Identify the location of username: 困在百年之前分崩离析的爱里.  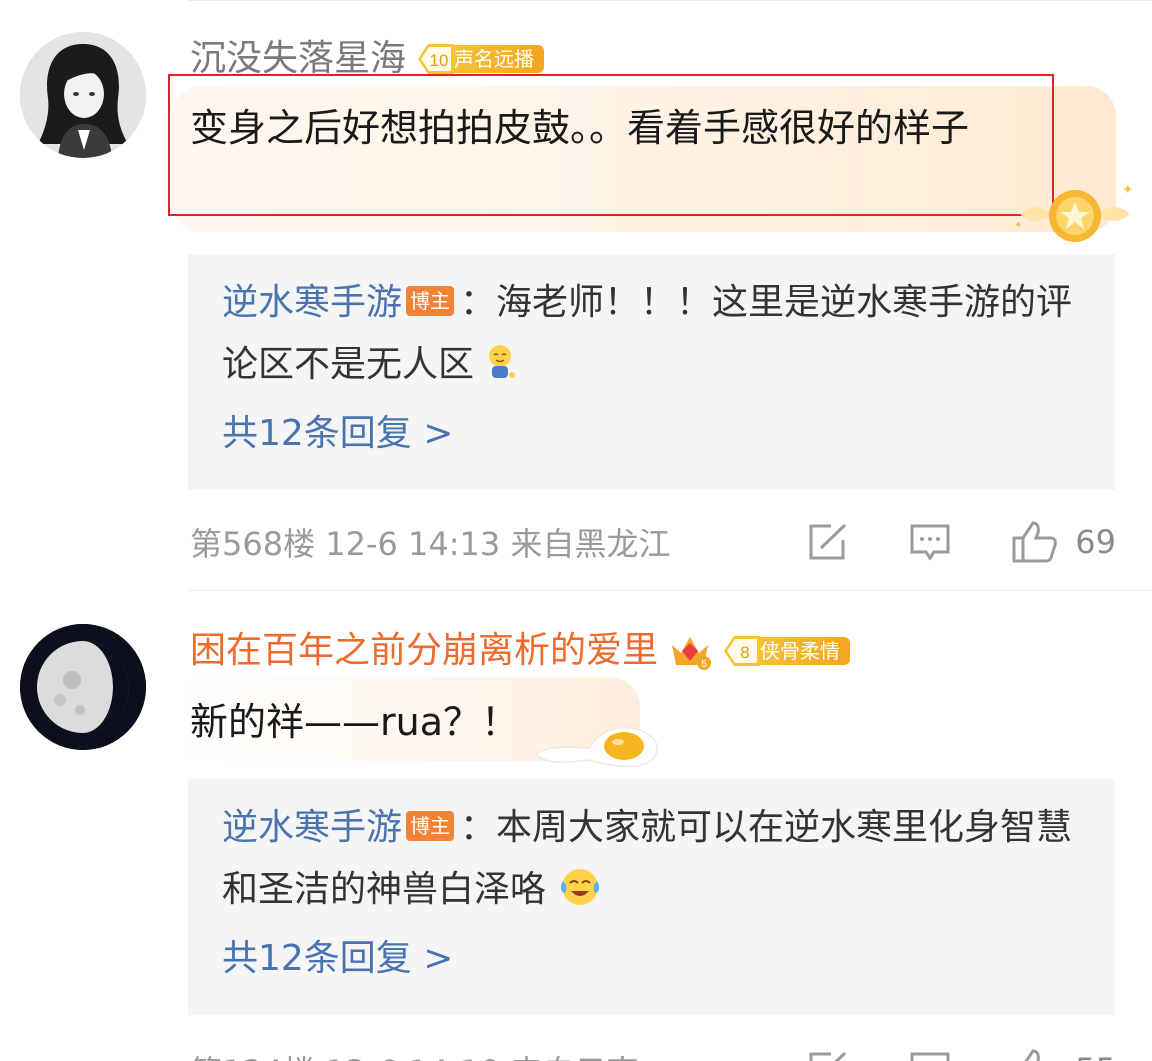
(424, 651).